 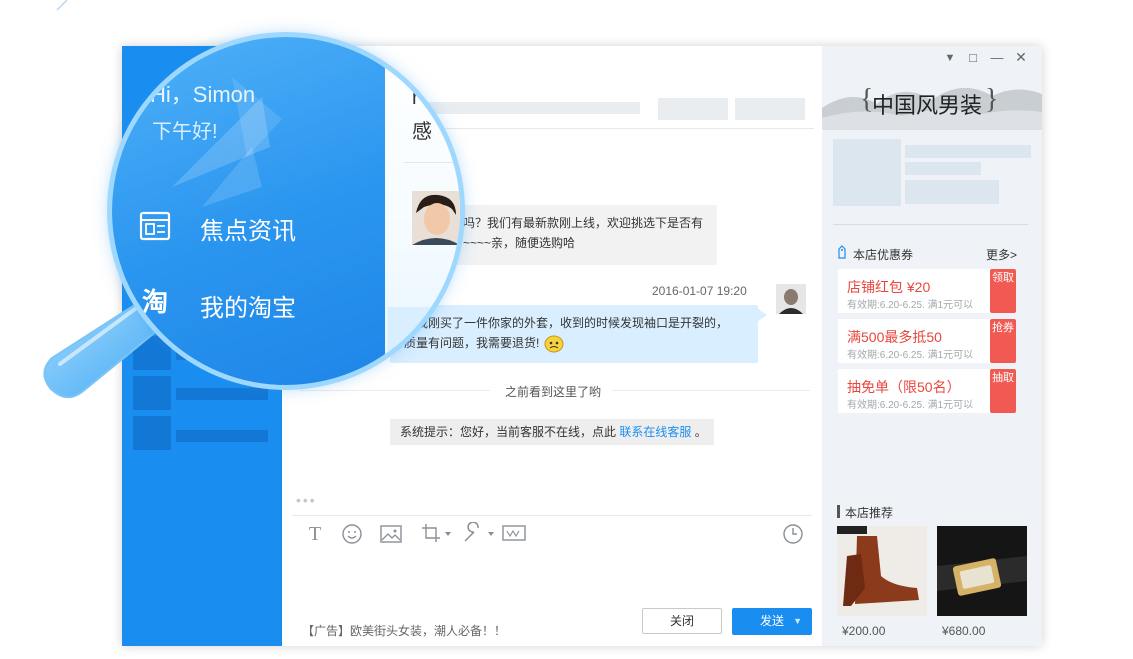 I want to click on ad-text: 【广告】欧美街头女装，潮人必备！！, so click(x=404, y=630).